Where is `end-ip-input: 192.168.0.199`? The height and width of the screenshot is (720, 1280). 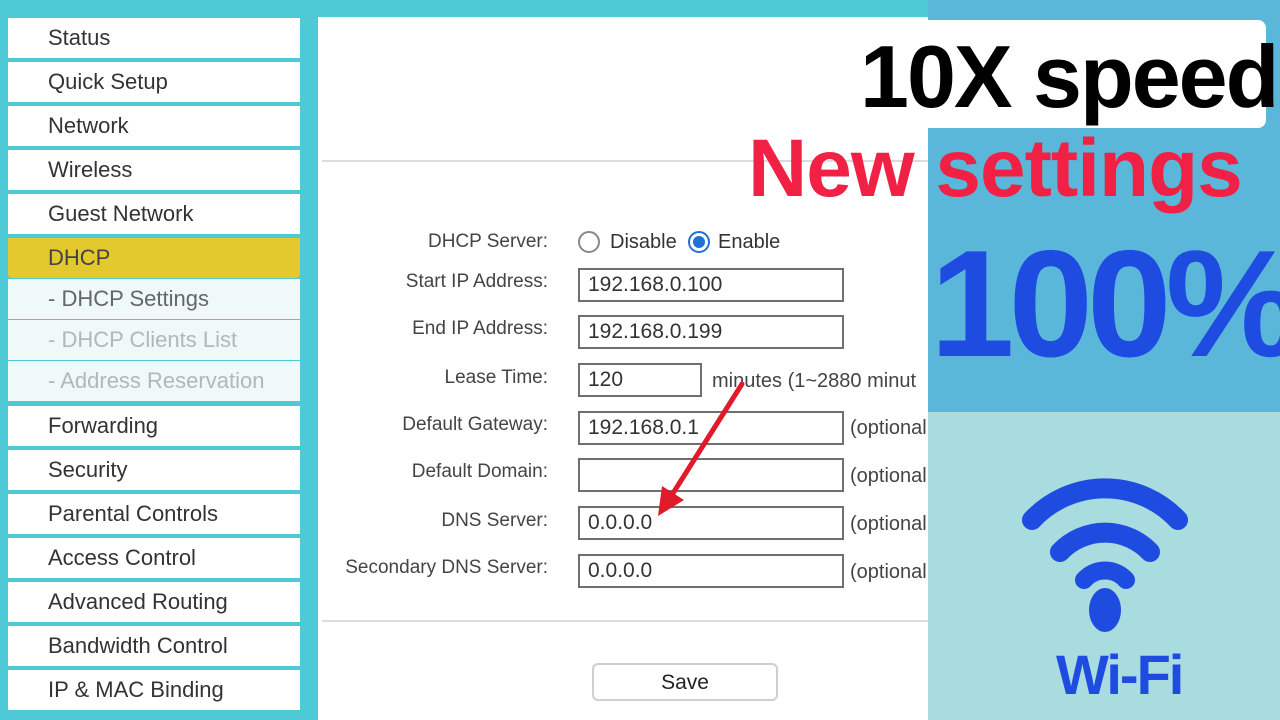 end-ip-input: 192.168.0.199 is located at coordinates (711, 332).